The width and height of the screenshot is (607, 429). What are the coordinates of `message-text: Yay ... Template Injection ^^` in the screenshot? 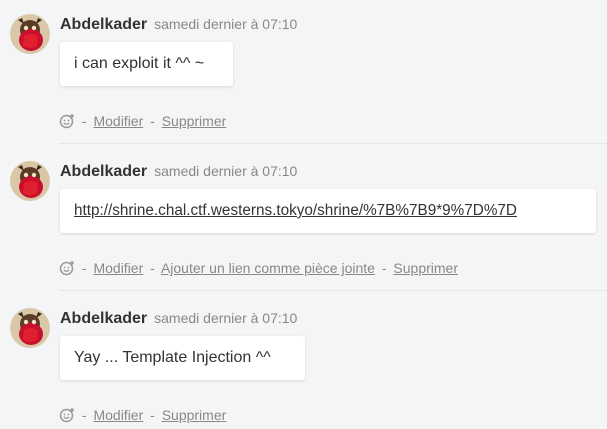 It's located at (172, 357).